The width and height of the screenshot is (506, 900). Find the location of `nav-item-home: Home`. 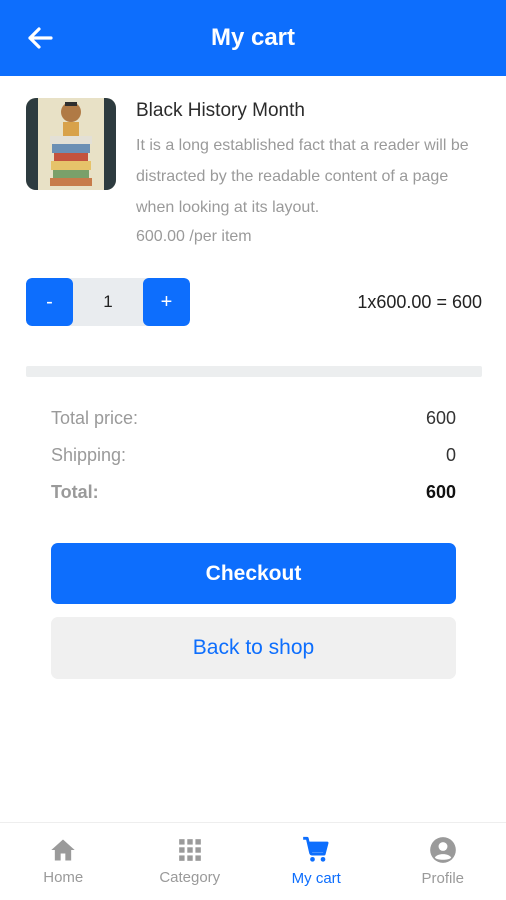

nav-item-home: Home is located at coordinates (63, 861).